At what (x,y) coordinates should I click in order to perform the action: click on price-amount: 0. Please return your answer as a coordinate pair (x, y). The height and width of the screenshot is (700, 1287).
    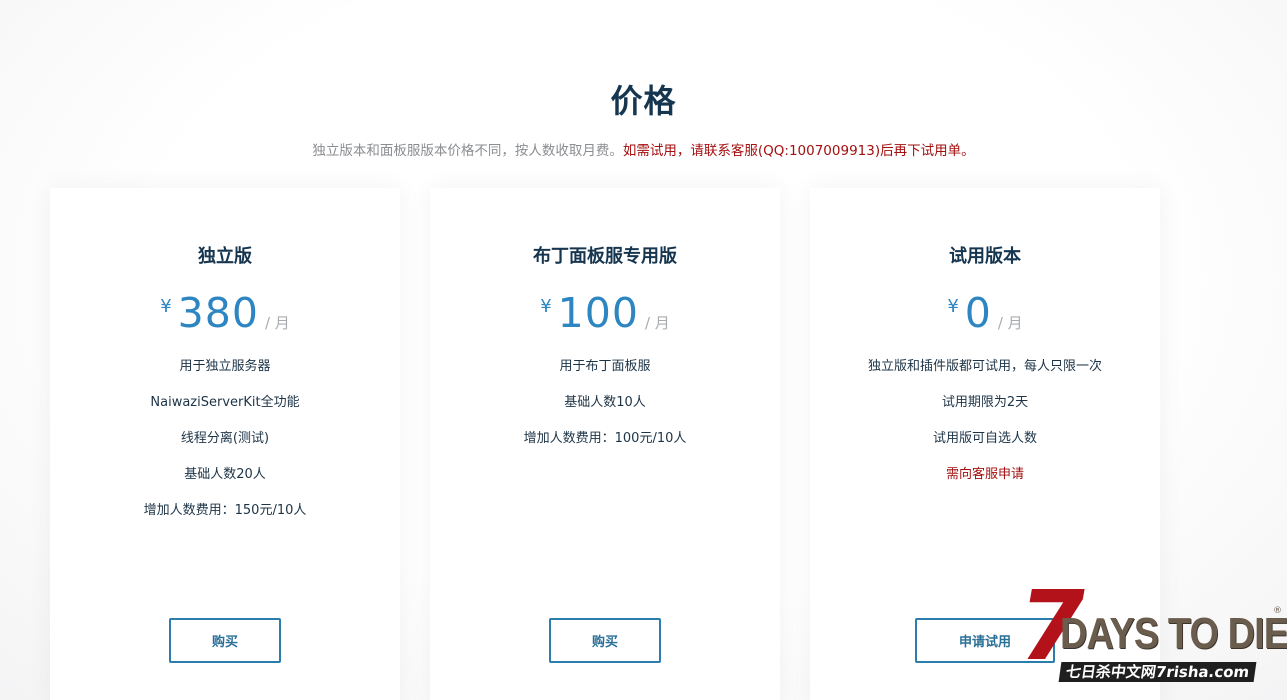
    Looking at the image, I should click on (978, 313).